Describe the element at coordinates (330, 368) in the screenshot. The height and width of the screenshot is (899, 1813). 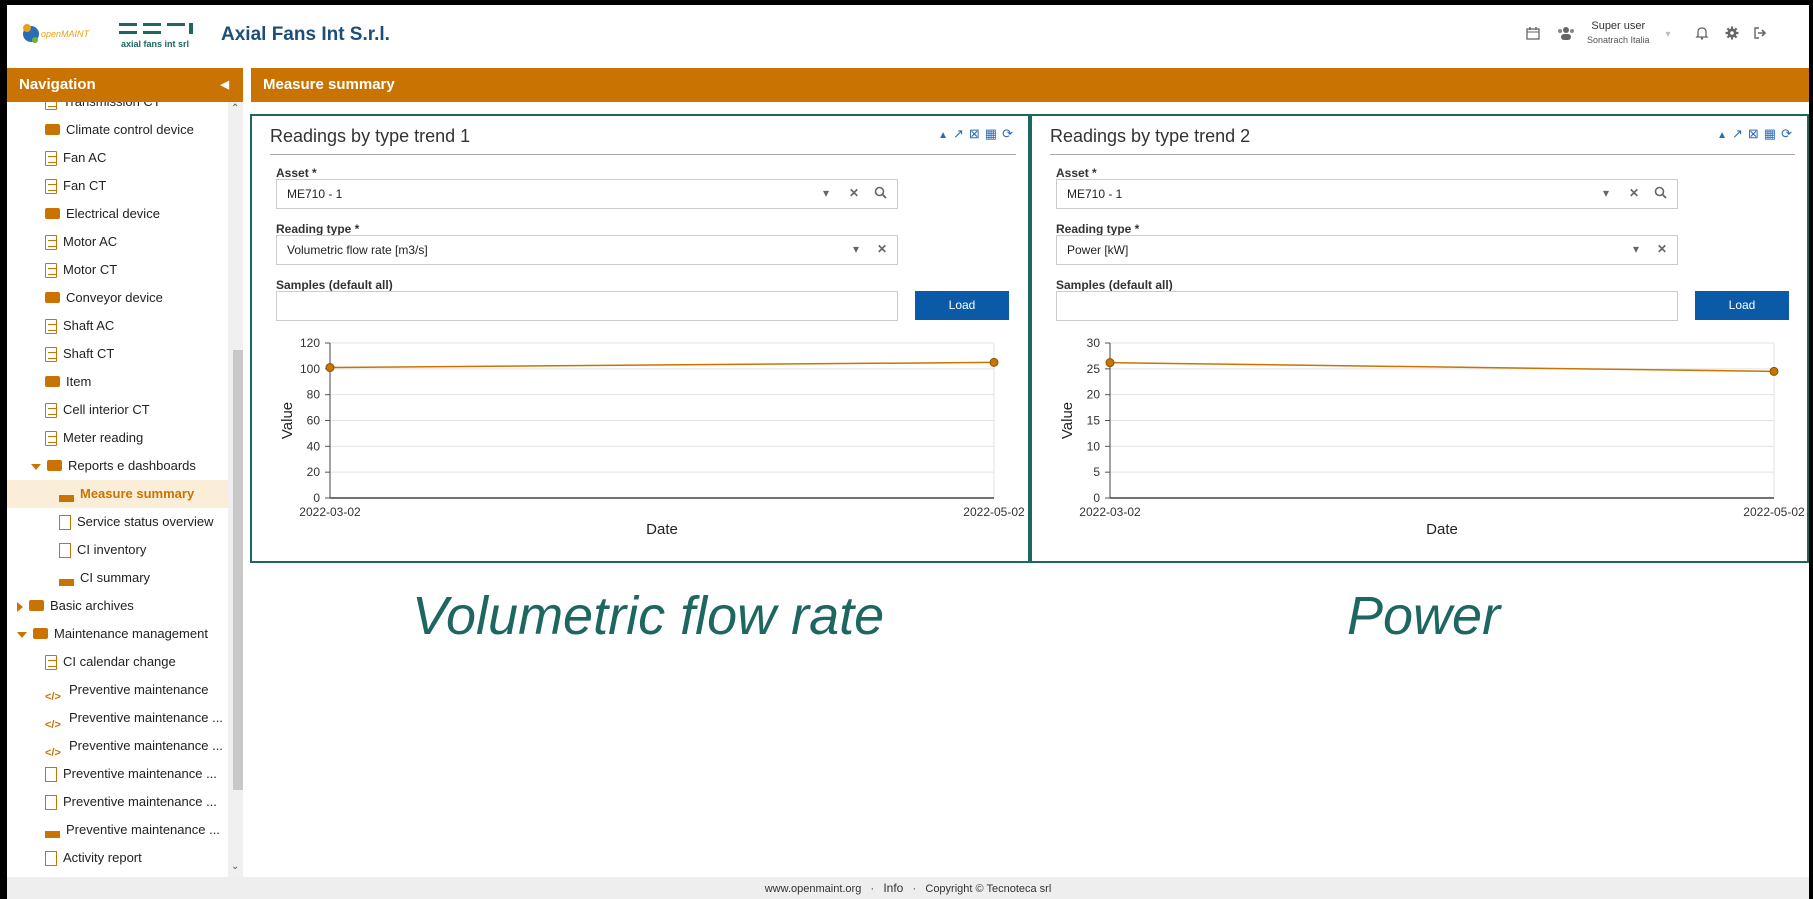
I see `data-point` at that location.